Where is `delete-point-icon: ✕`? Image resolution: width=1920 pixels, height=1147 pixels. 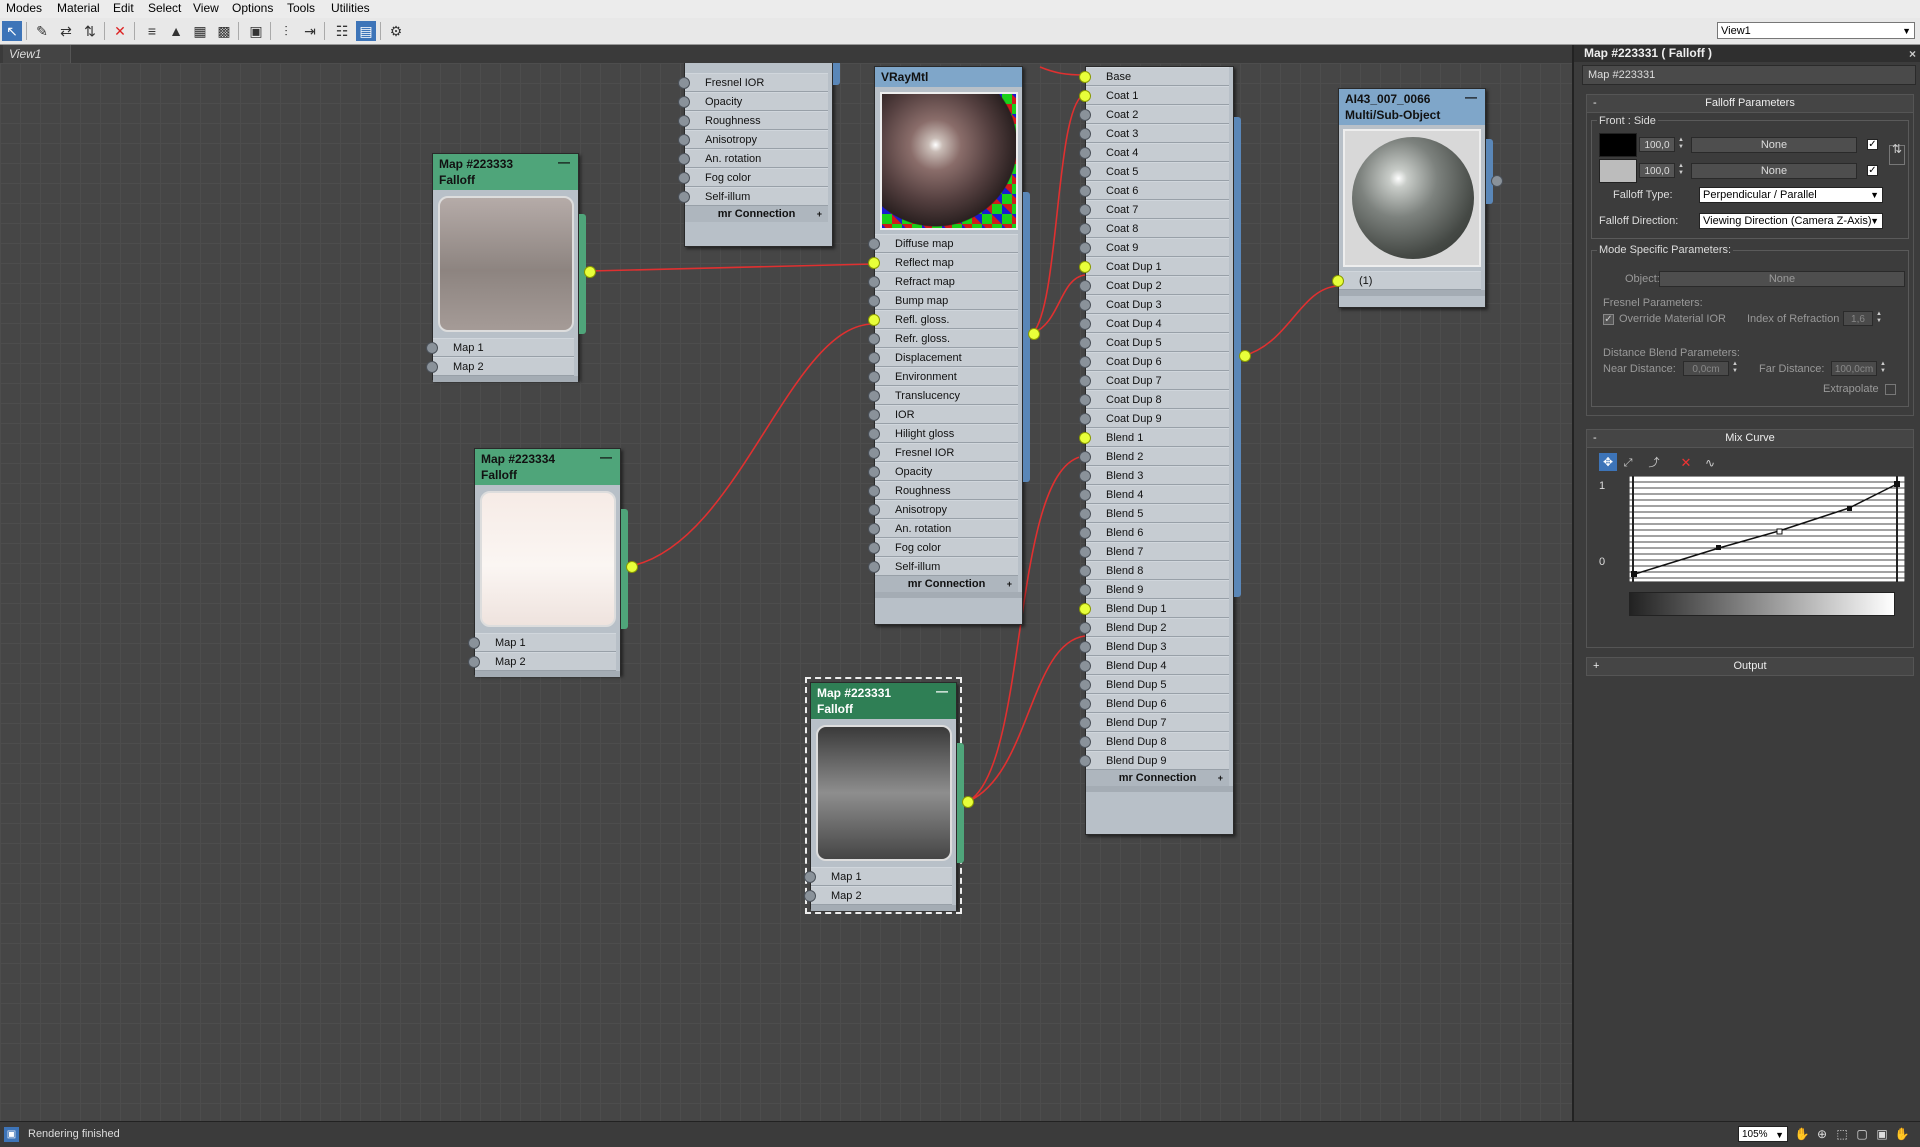
delete-point-icon: ✕ is located at coordinates (1686, 462).